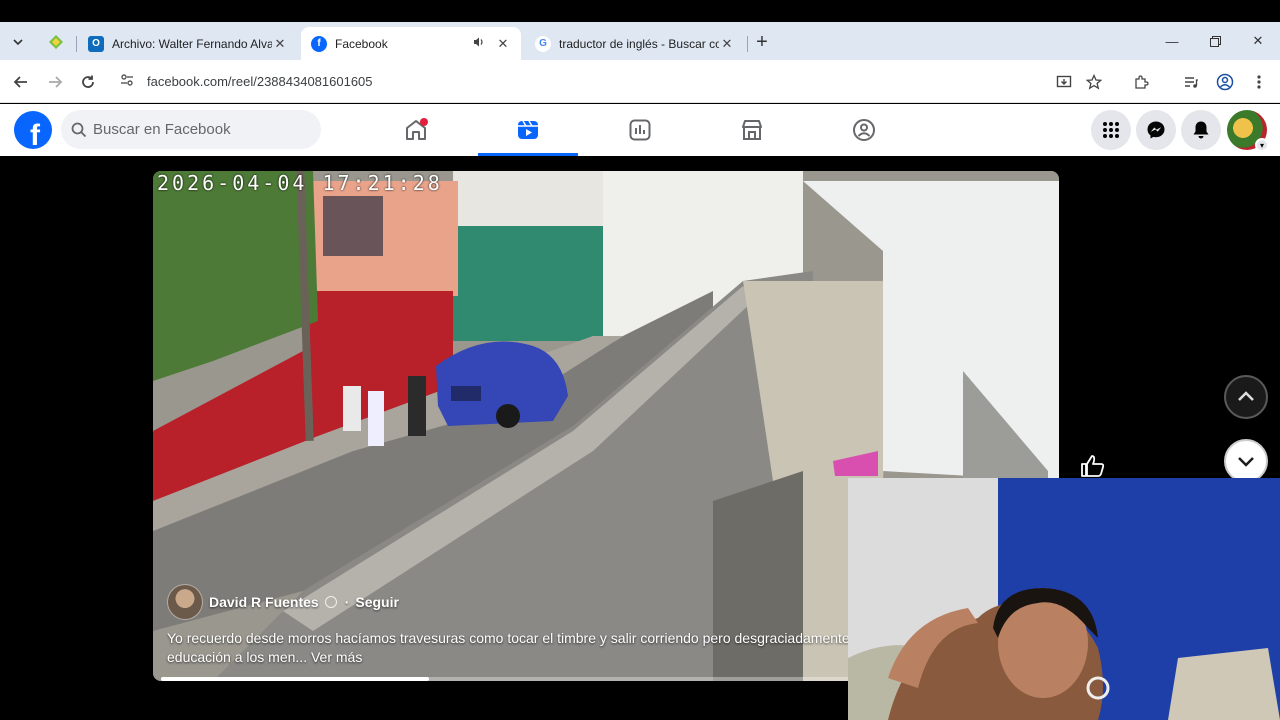 This screenshot has height=720, width=1280. I want to click on messenger-button, so click(1156, 130).